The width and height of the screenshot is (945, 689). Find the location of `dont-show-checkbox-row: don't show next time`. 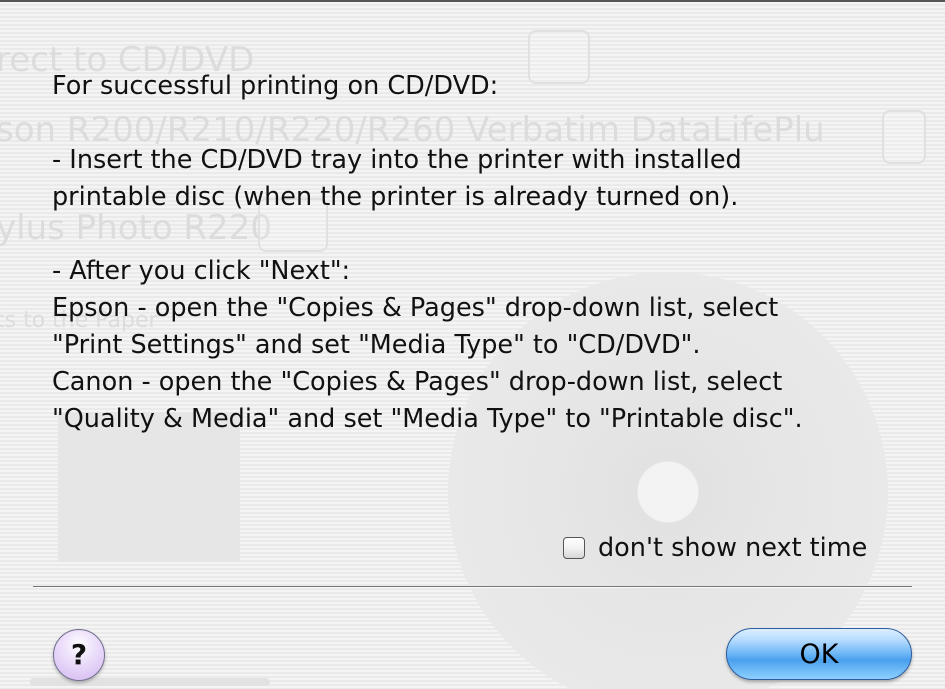

dont-show-checkbox-row: don't show next time is located at coordinates (715, 548).